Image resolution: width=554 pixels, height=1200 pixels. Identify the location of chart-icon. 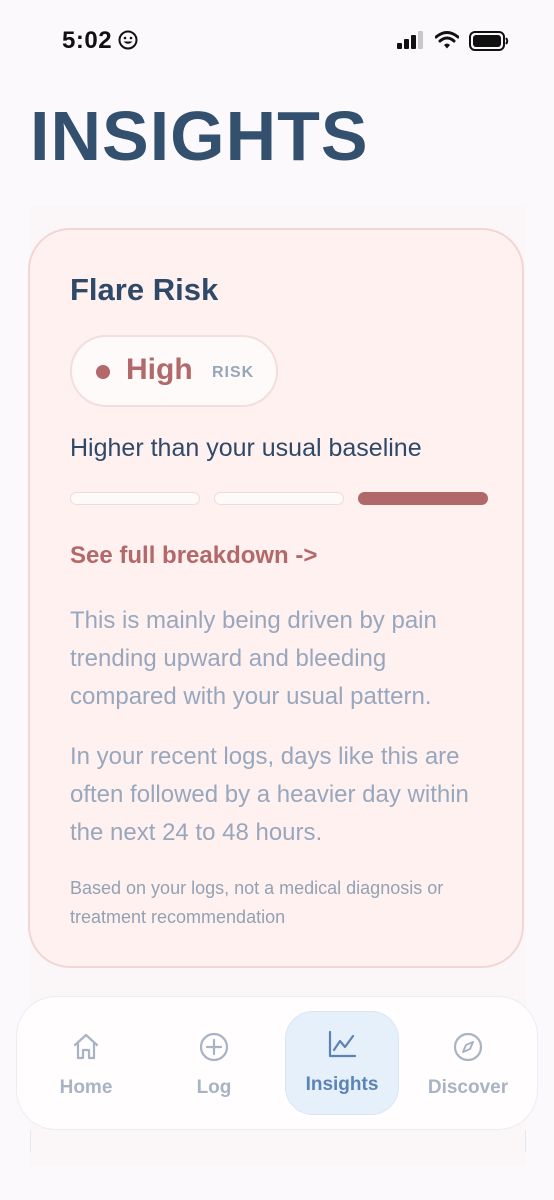
(342, 1044).